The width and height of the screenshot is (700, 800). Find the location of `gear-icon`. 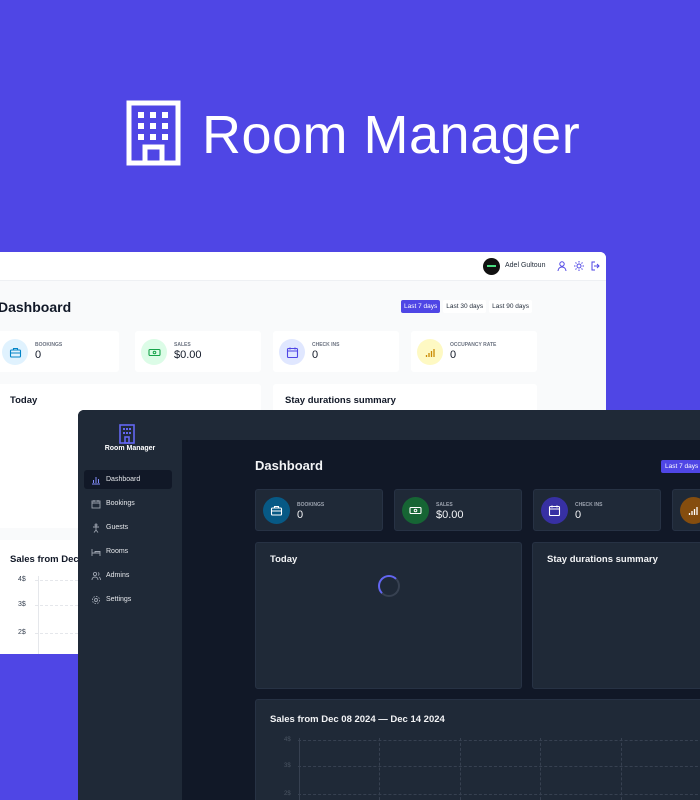

gear-icon is located at coordinates (96, 599).